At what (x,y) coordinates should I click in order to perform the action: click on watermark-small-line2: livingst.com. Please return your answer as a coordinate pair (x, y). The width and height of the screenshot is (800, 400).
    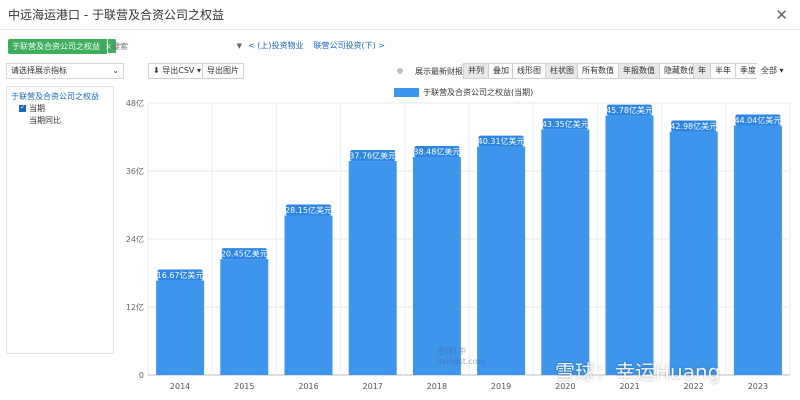
    Looking at the image, I should click on (461, 361).